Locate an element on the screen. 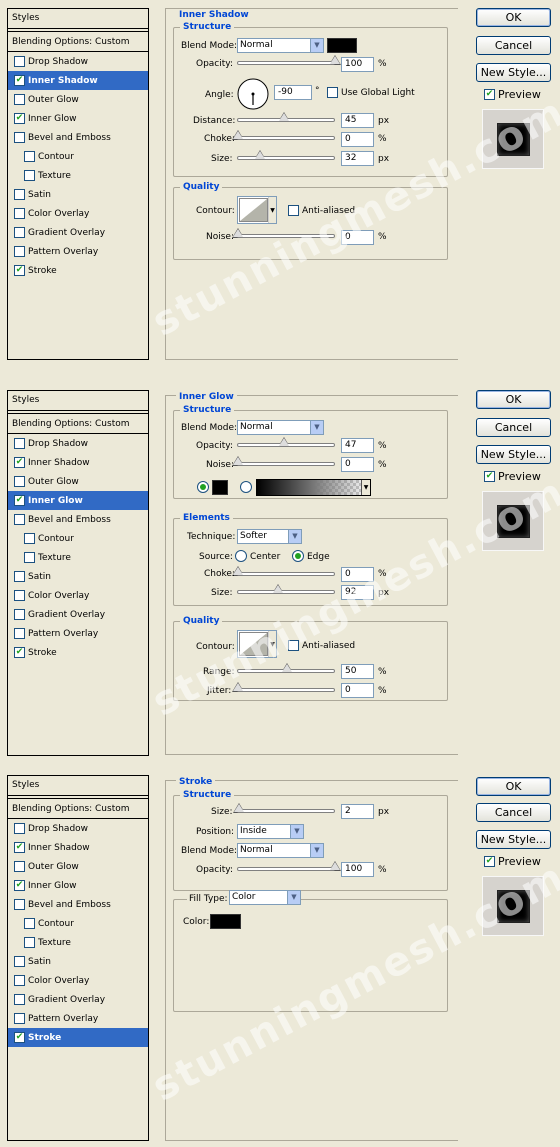 The image size is (560, 1147). position-dropdown: Inside ▼ is located at coordinates (270, 831).